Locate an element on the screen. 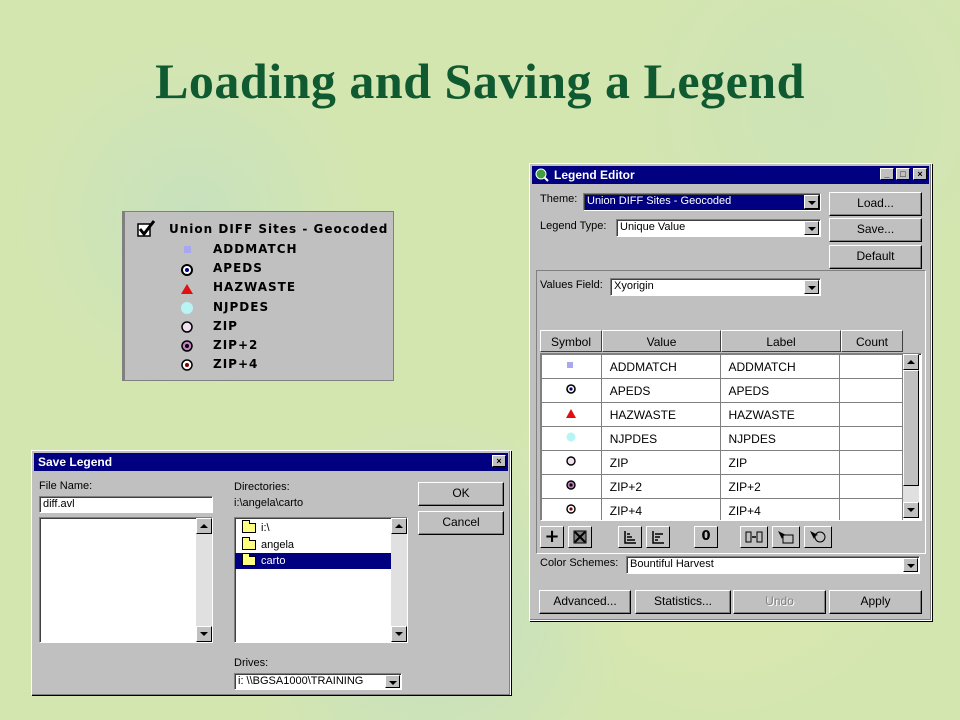 The height and width of the screenshot is (720, 960). value-cell: HAZWASTE is located at coordinates (660, 414).